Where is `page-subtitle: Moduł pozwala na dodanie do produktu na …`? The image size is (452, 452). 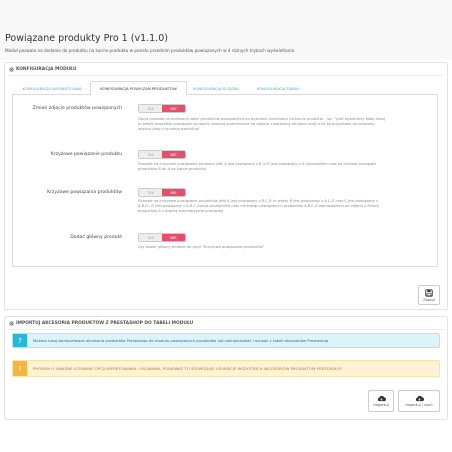
page-subtitle: Moduł pozwala na dodanie do produktu na … is located at coordinates (150, 50).